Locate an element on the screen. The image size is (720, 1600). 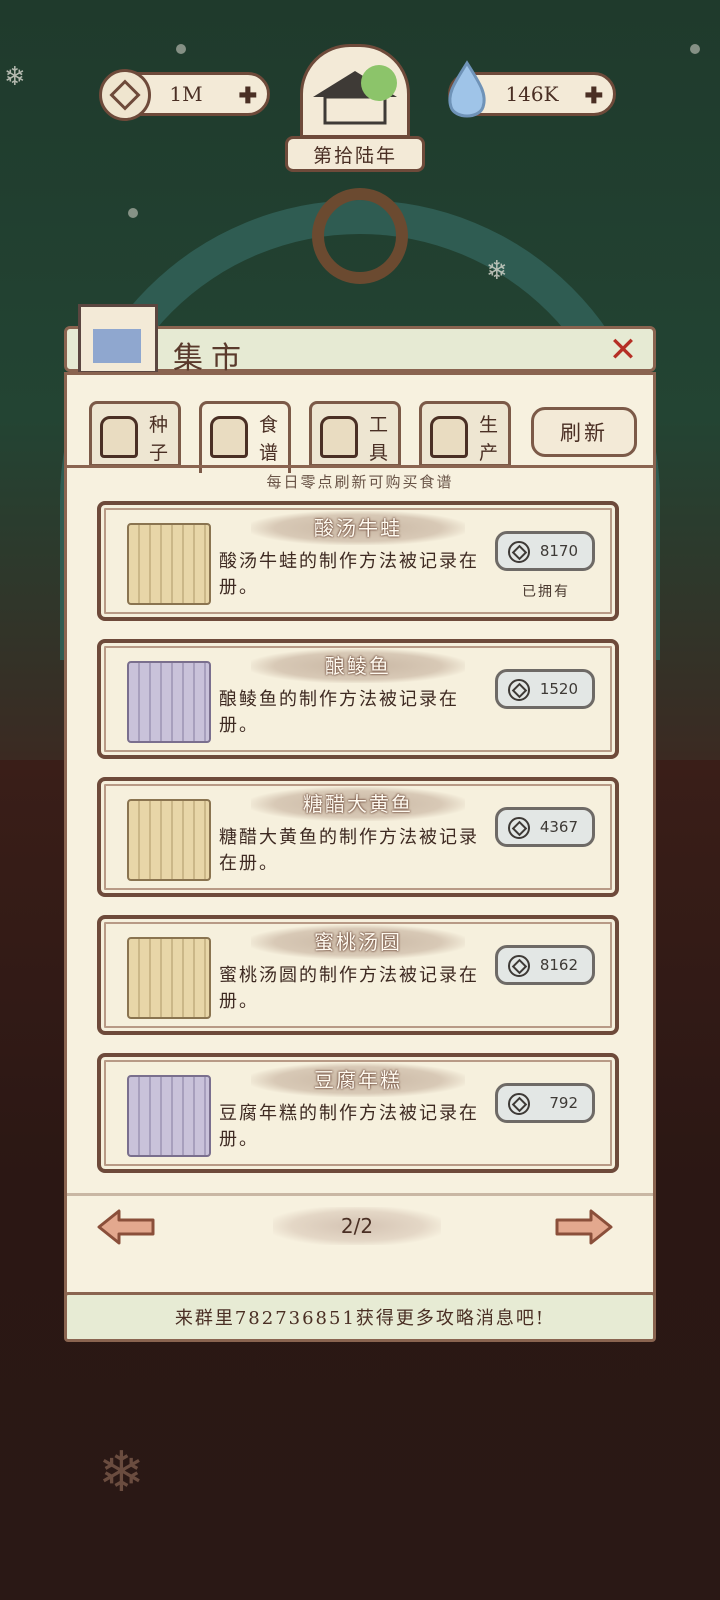
price-tag: 8170 is located at coordinates (545, 551).